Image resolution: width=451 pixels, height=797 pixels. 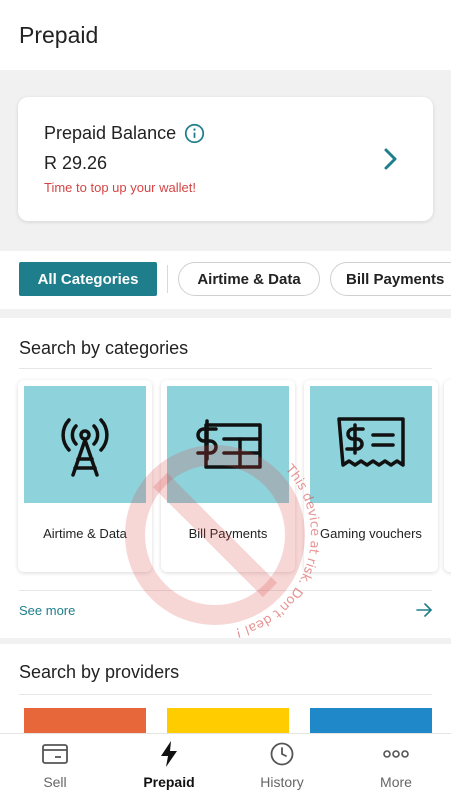 I want to click on wallet-icon, so click(x=55, y=754).